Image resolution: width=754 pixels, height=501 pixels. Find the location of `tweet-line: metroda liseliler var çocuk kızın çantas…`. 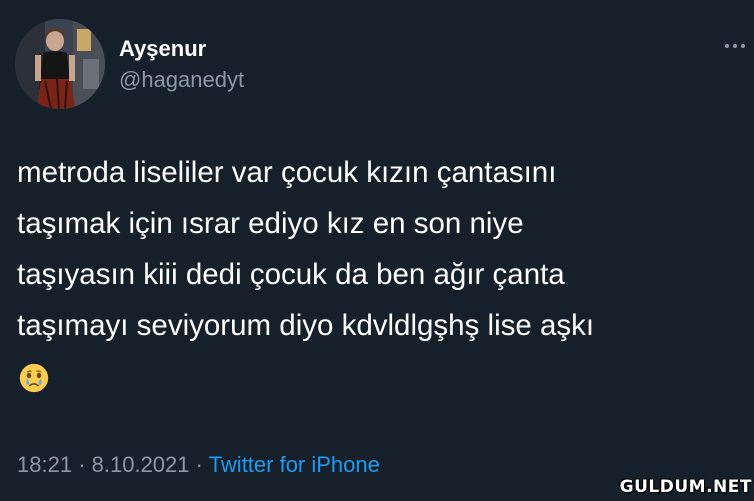

tweet-line: metroda liseliler var çocuk kızın çantas… is located at coordinates (287, 172).